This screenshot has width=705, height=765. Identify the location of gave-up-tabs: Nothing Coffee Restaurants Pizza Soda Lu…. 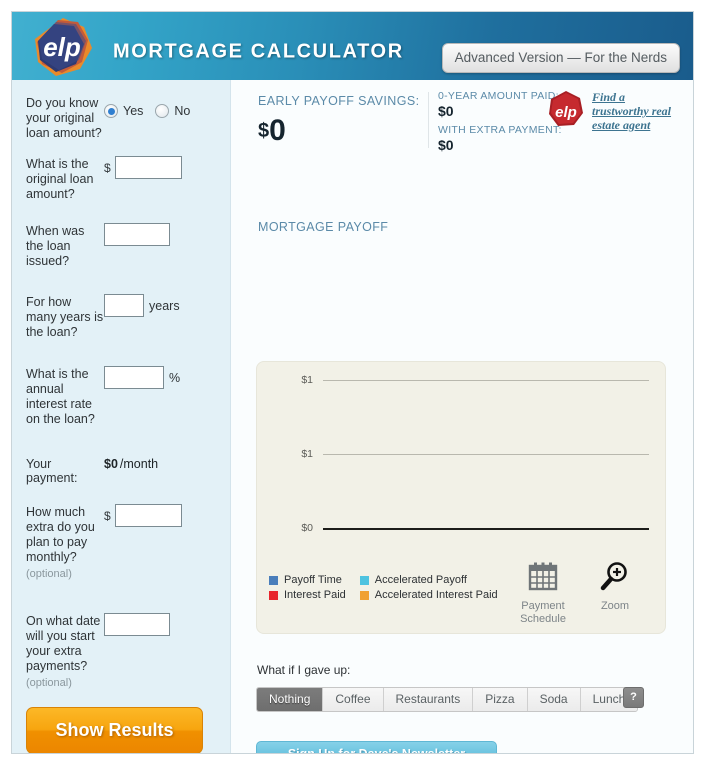
(447, 699).